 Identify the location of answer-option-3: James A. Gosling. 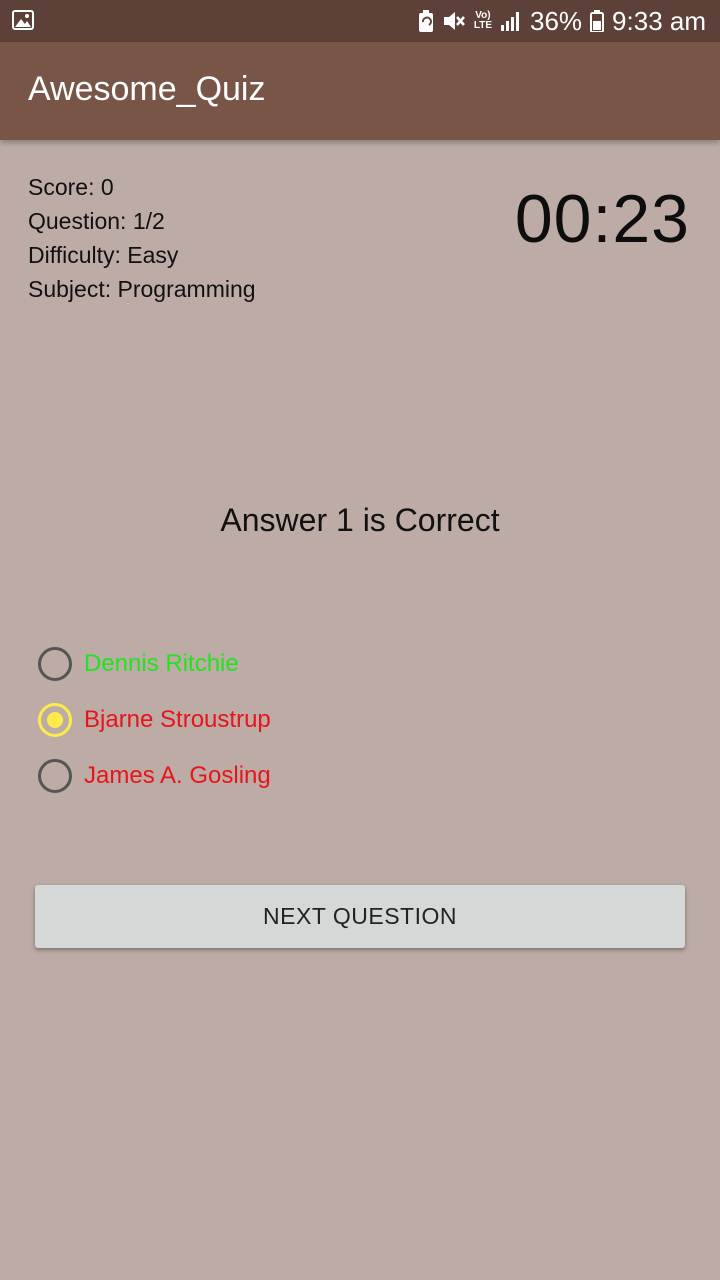
(154, 776).